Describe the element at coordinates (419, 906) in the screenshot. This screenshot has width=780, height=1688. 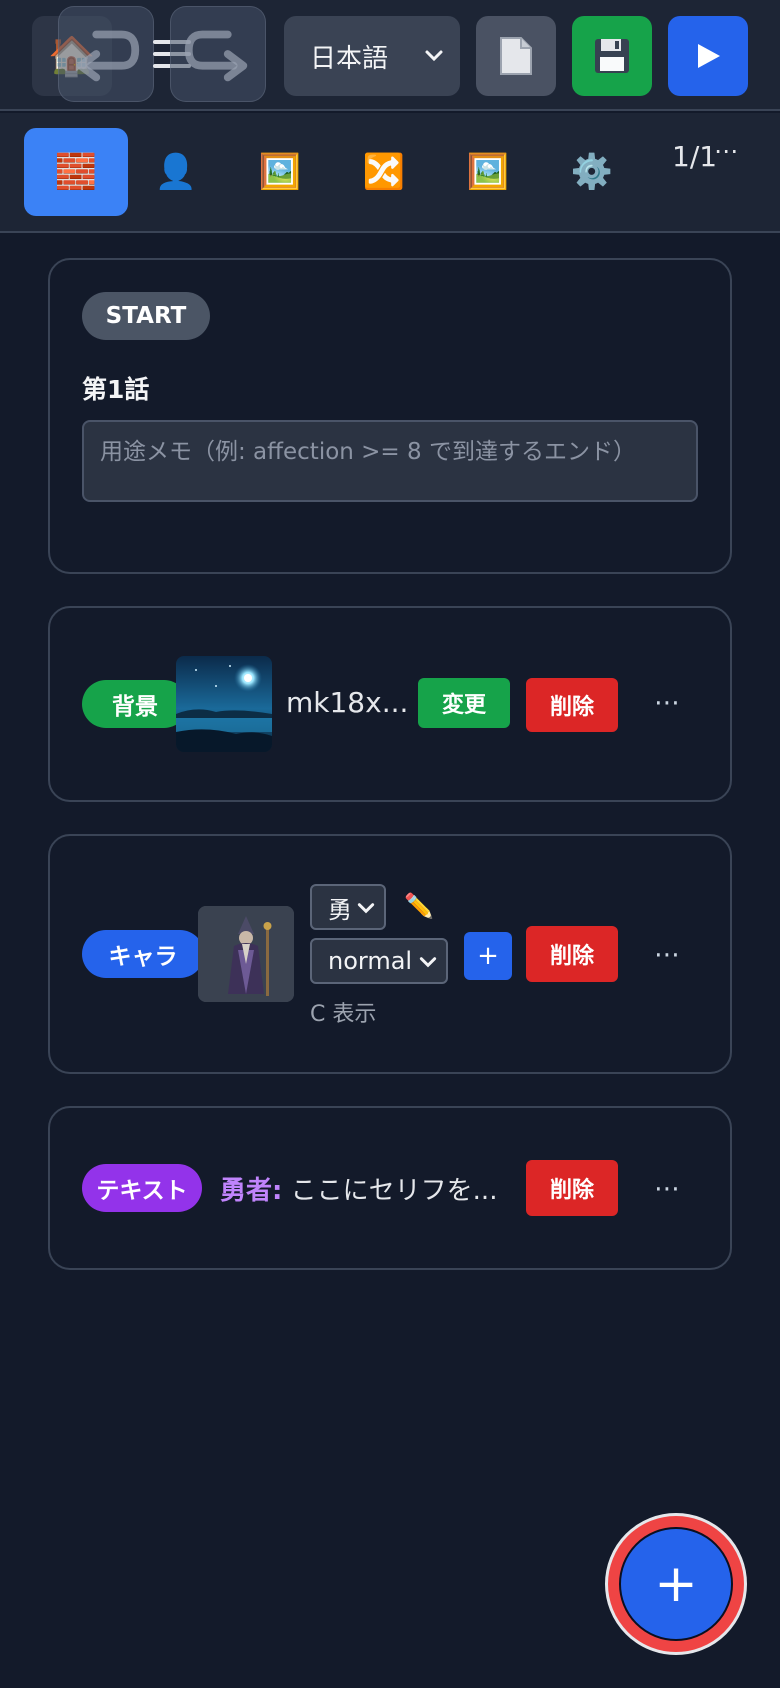
I see `pencil-icon: ✏️` at that location.